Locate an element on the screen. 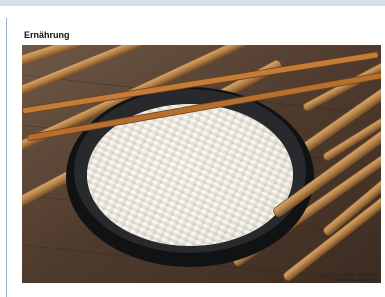  left-accent-rule is located at coordinates (6, 157).